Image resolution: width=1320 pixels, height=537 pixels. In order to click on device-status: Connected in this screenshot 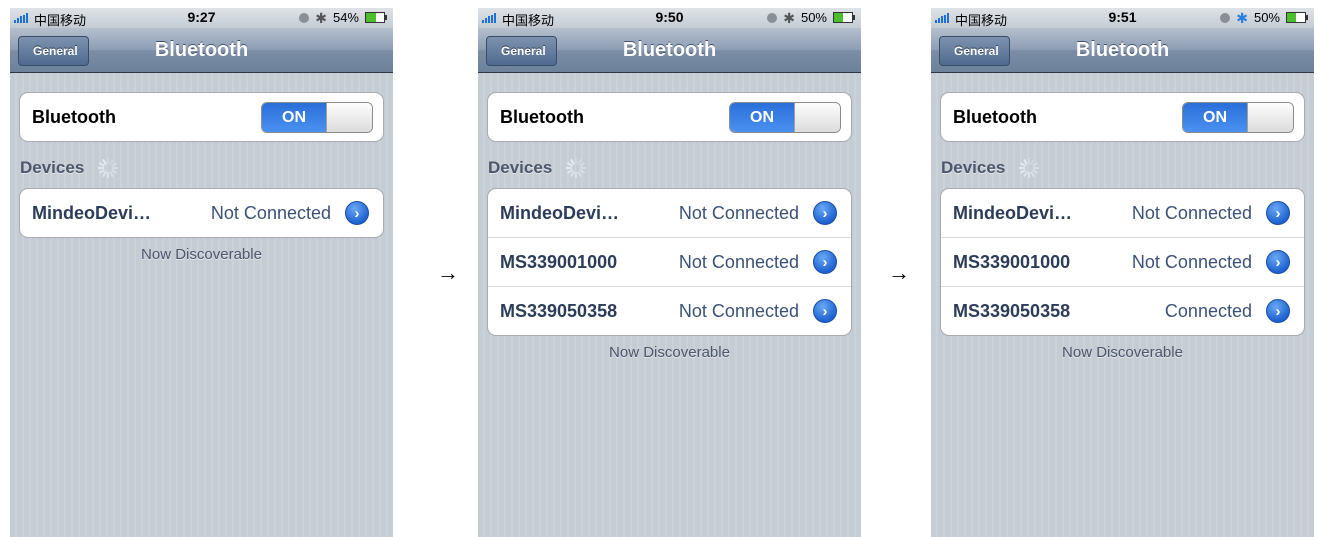, I will do `click(1208, 311)`.